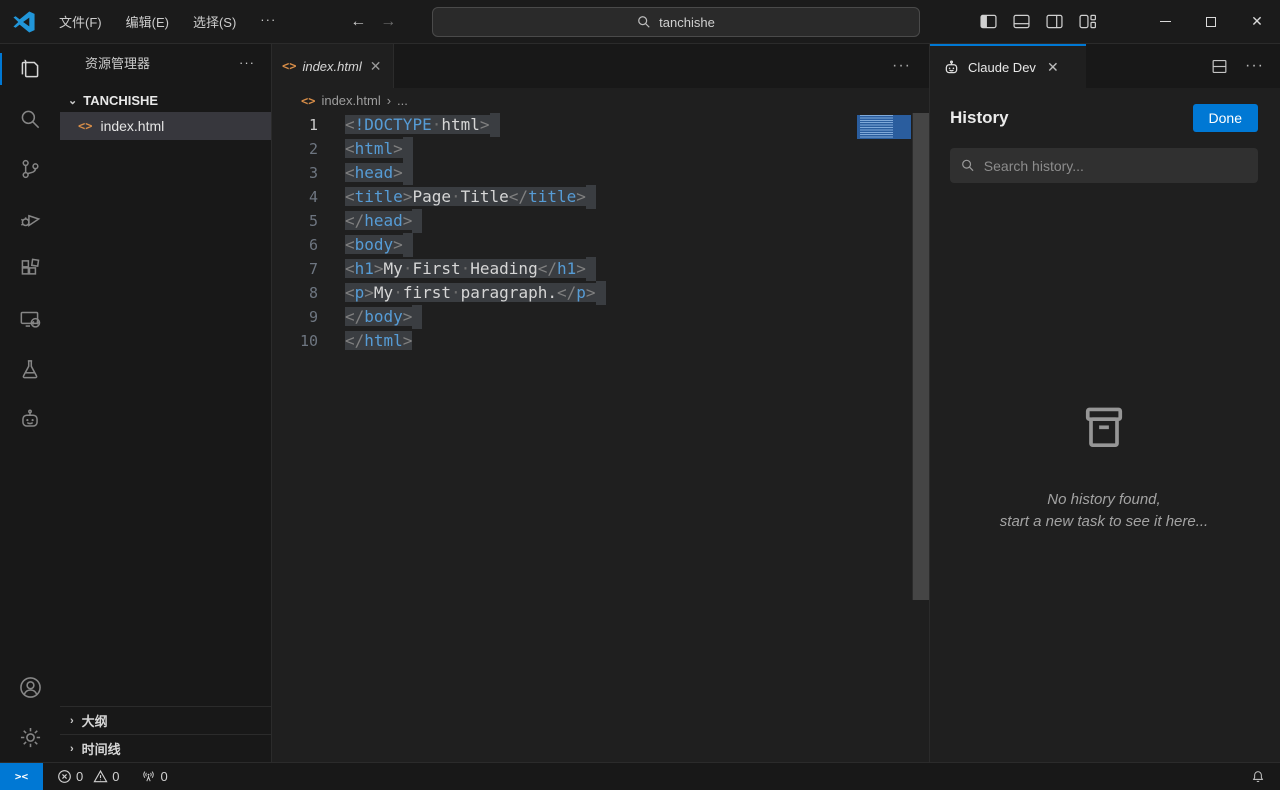 The height and width of the screenshot is (790, 1280). What do you see at coordinates (313, 173) in the screenshot?
I see `line-number: 3` at bounding box center [313, 173].